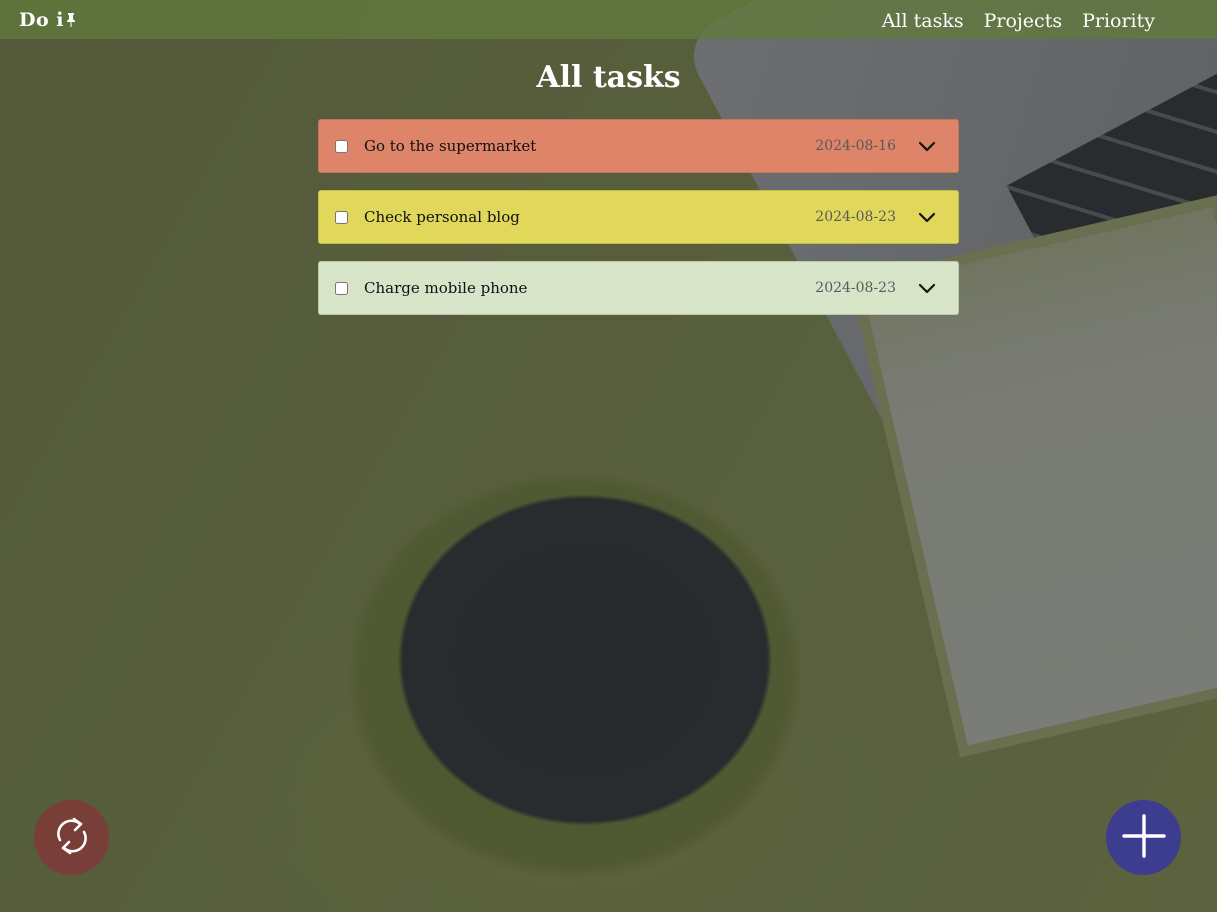 This screenshot has width=1217, height=912. What do you see at coordinates (442, 217) in the screenshot?
I see `task-name: Check personal blog` at bounding box center [442, 217].